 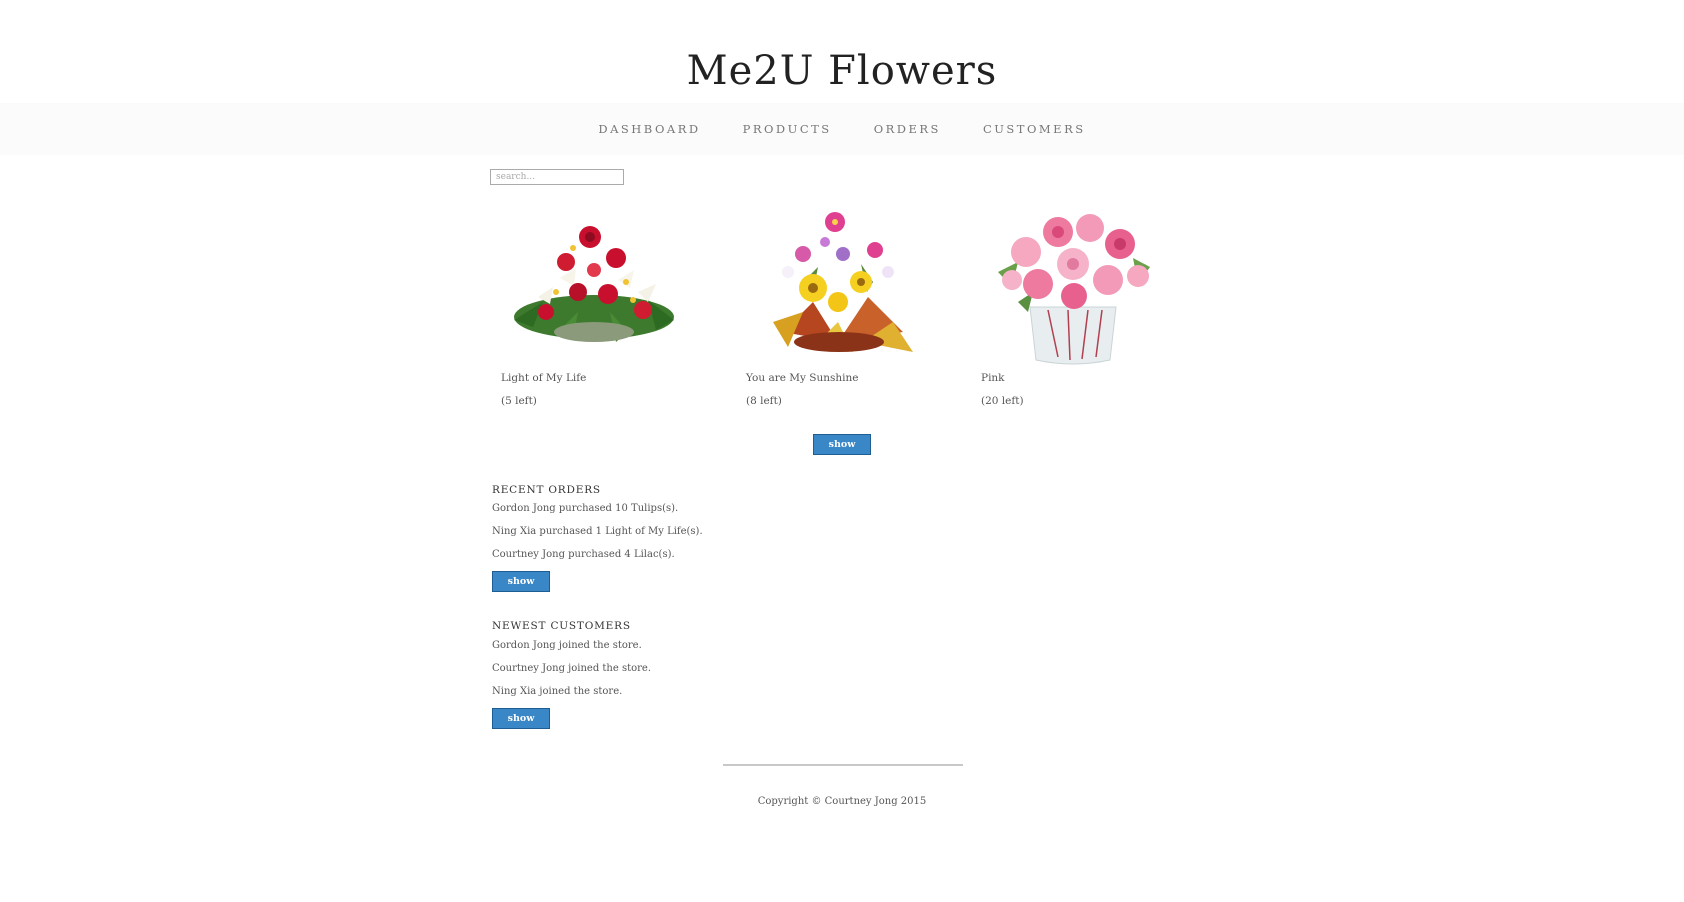 I want to click on product-name: You are My Sunshine, so click(x=802, y=378).